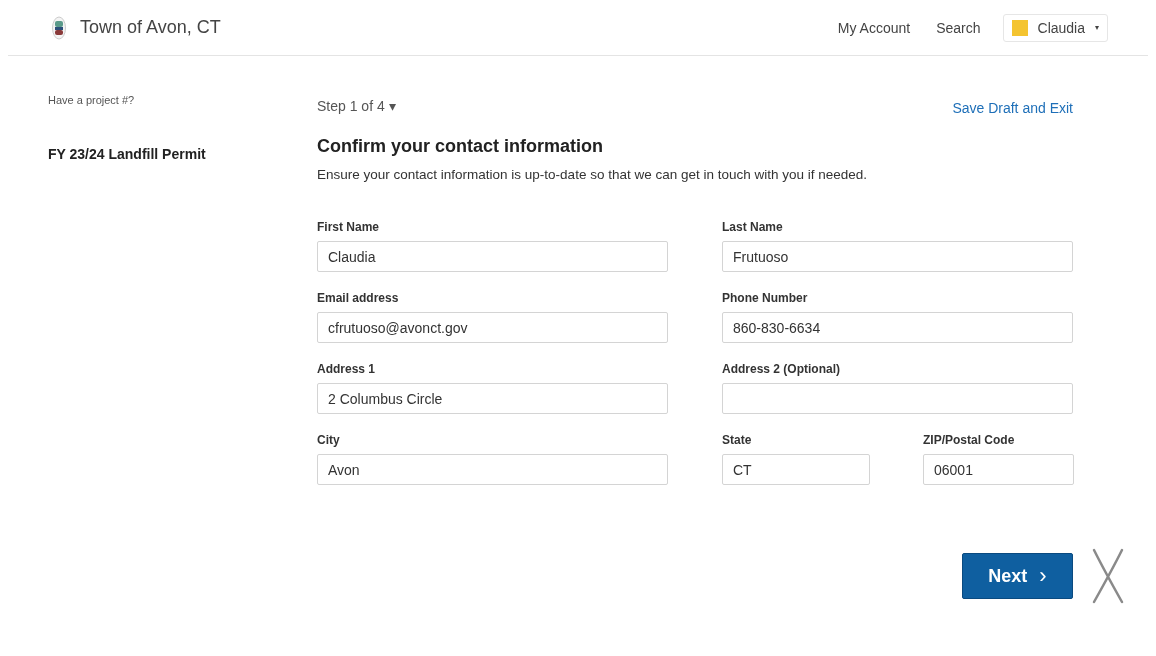 This screenshot has height=656, width=1156. What do you see at coordinates (460, 146) in the screenshot?
I see `form-title: Confirm your contact information` at bounding box center [460, 146].